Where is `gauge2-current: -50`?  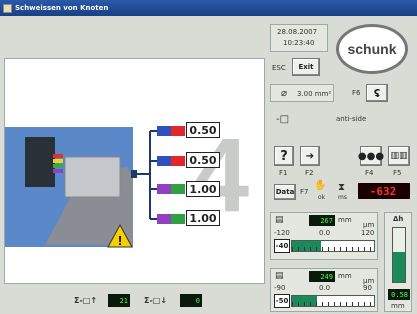
gauge2-current: -50 is located at coordinates (282, 301).